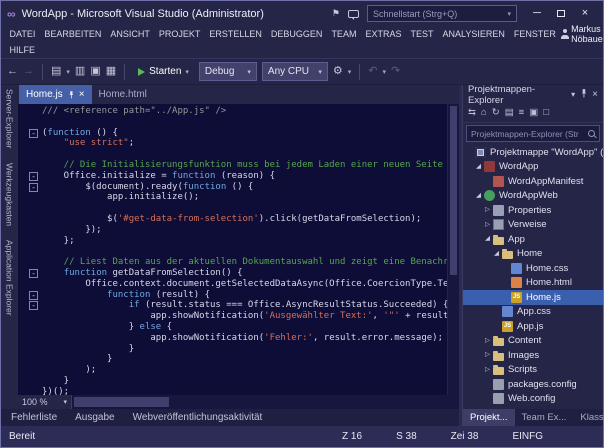 This screenshot has height=448, width=604. What do you see at coordinates (533, 254) in the screenshot?
I see `tree-item-home: ◢ Home` at bounding box center [533, 254].